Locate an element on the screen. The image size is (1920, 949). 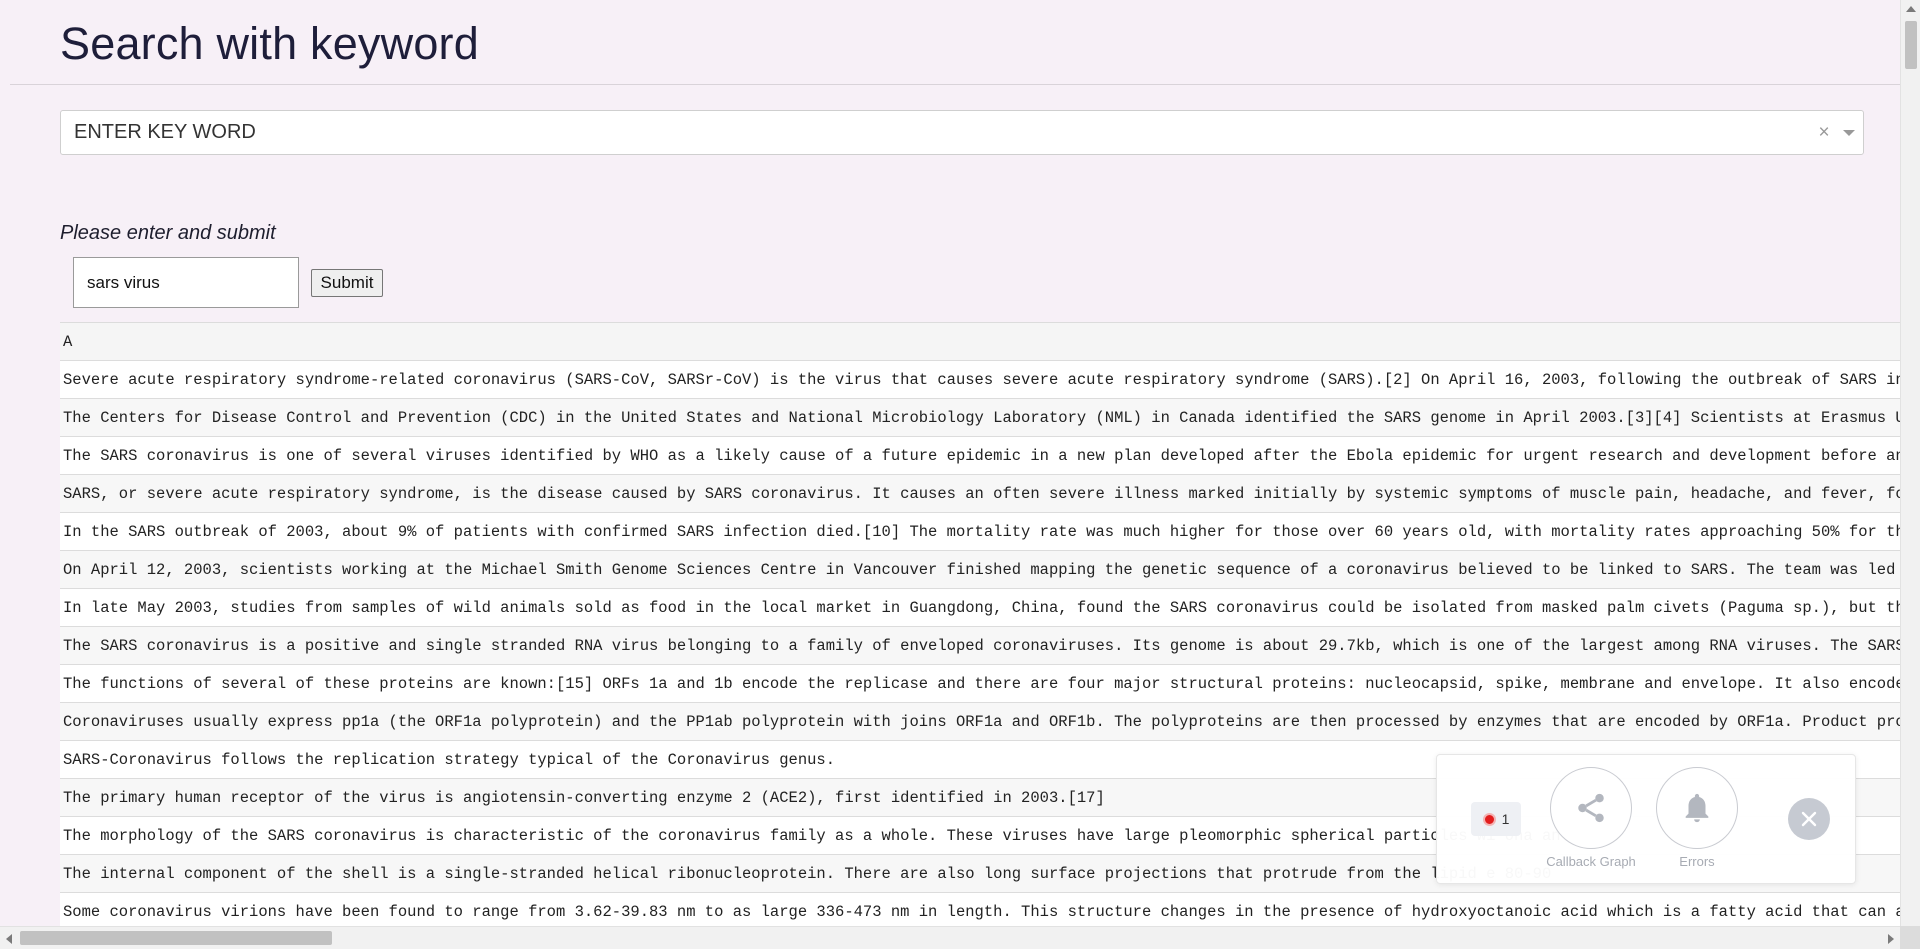
close-debug-button is located at coordinates (1809, 819).